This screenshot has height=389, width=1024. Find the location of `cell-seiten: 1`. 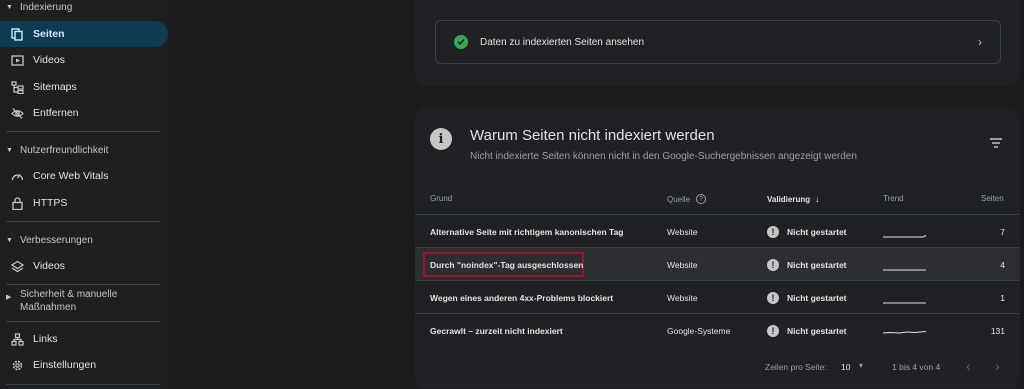

cell-seiten: 1 is located at coordinates (1002, 297).